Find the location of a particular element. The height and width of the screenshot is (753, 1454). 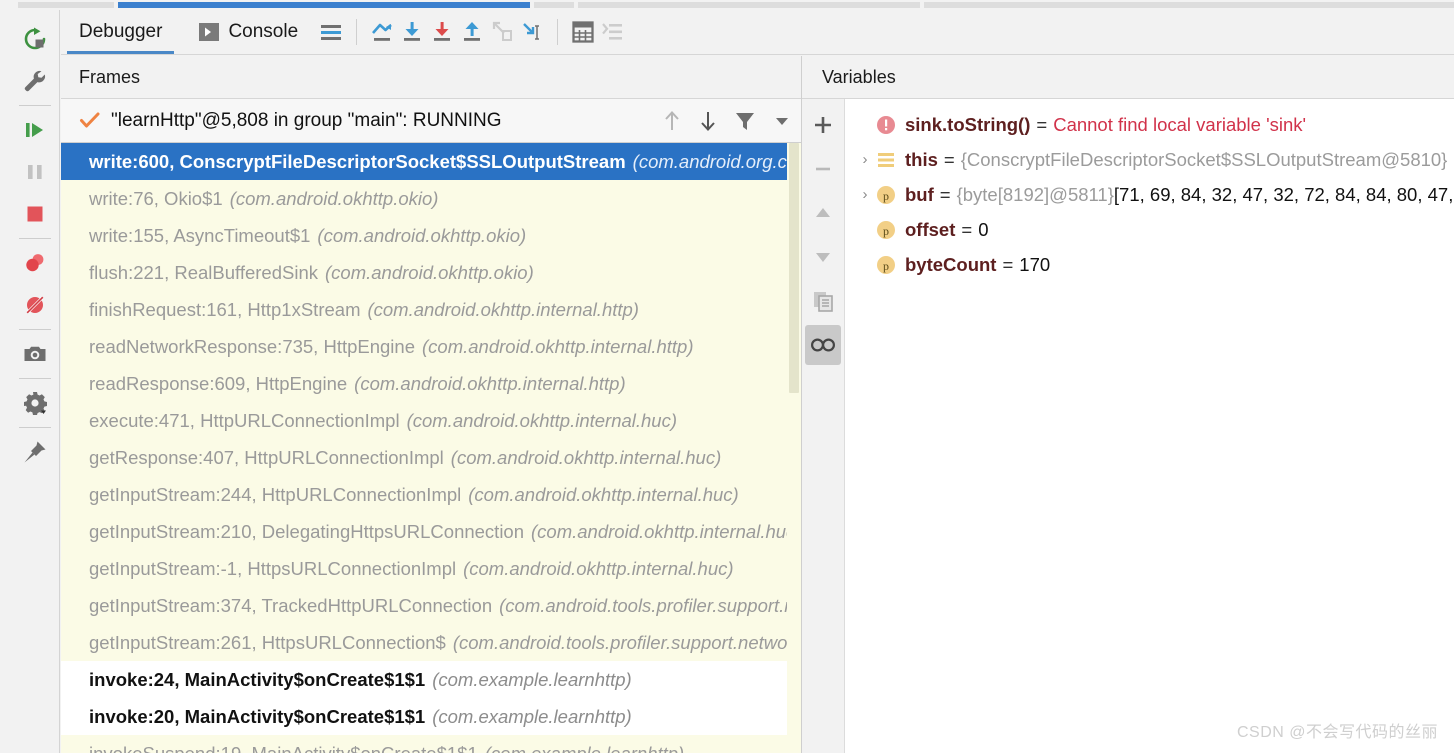

filter-icon is located at coordinates (745, 121).